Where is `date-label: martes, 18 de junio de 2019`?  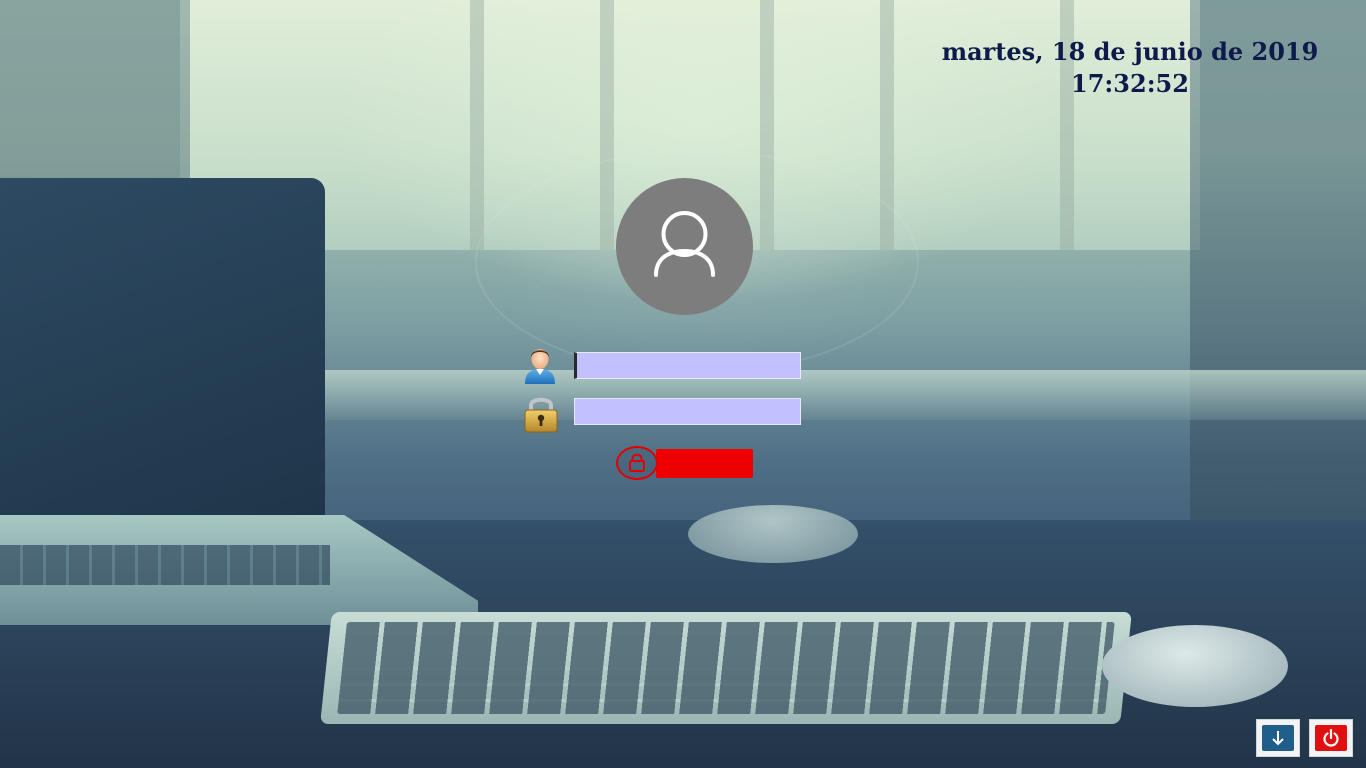 date-label: martes, 18 de junio de 2019 is located at coordinates (1130, 51).